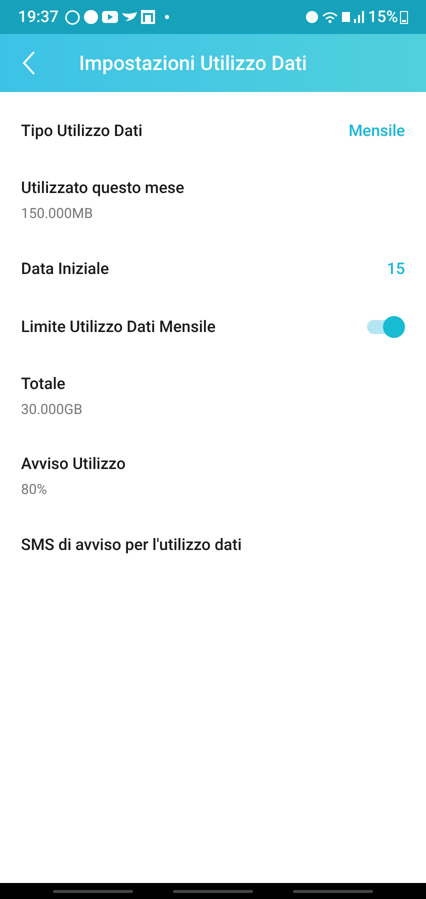  Describe the element at coordinates (404, 17) in the screenshot. I see `battery-icon` at that location.